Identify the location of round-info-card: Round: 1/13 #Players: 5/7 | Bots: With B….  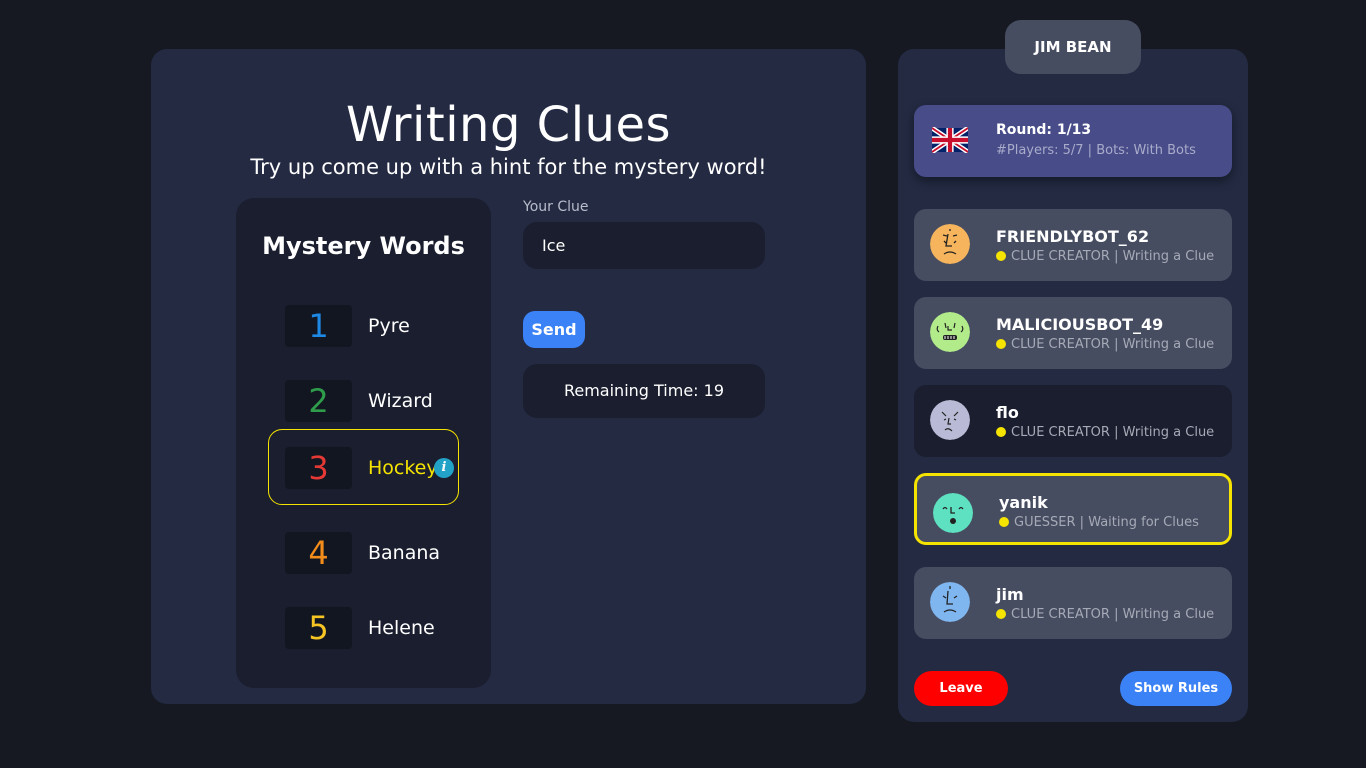
(1073, 141).